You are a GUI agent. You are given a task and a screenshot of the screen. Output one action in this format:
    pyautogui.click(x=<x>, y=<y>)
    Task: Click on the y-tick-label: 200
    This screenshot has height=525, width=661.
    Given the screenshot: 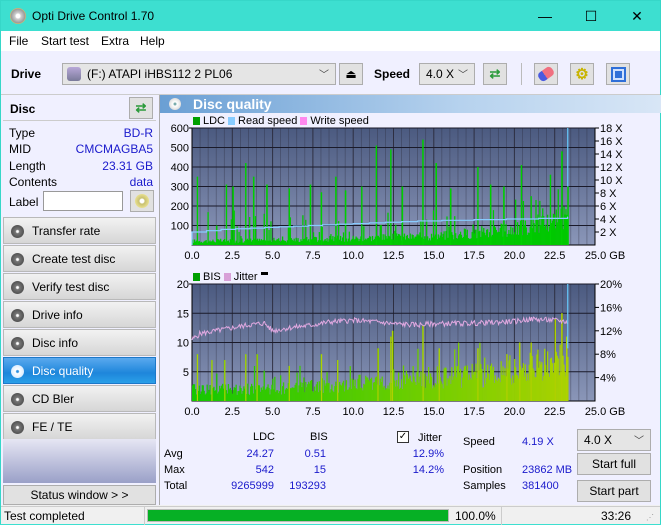 What is the action you would take?
    pyautogui.click(x=180, y=207)
    